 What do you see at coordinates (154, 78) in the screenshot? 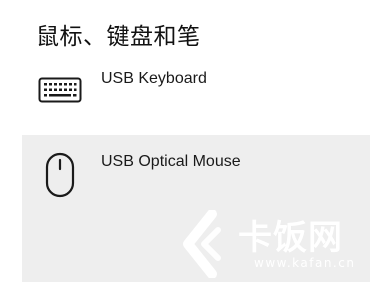
I see `device-name: USB Keyboard` at bounding box center [154, 78].